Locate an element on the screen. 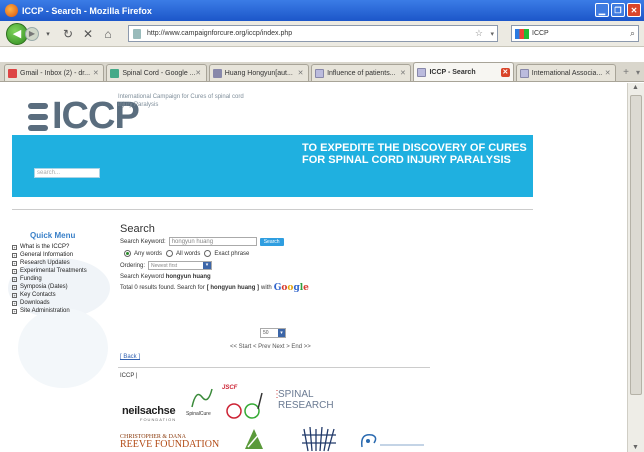 This screenshot has height=452, width=644. tab-iccp-search: ICCP - Search ✕ is located at coordinates (463, 71).